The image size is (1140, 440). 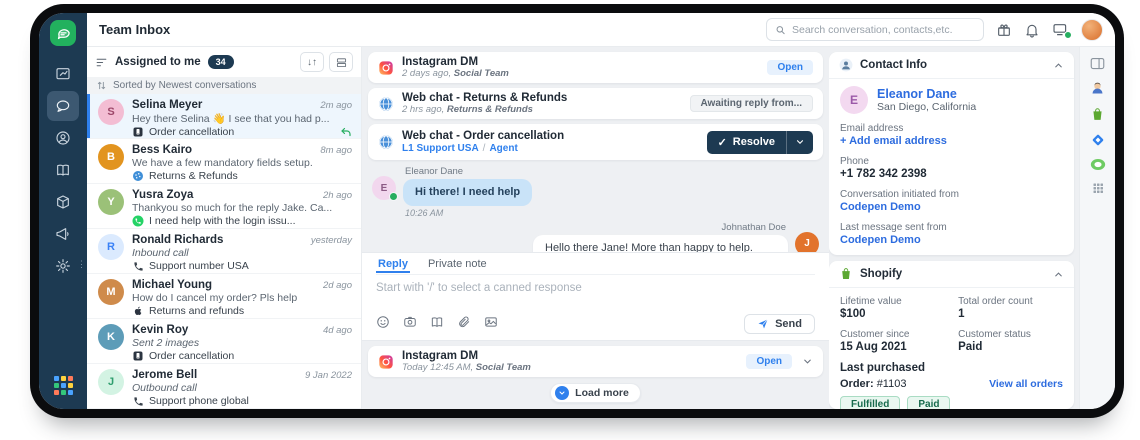 I want to click on order-count-value: 1, so click(x=961, y=314).